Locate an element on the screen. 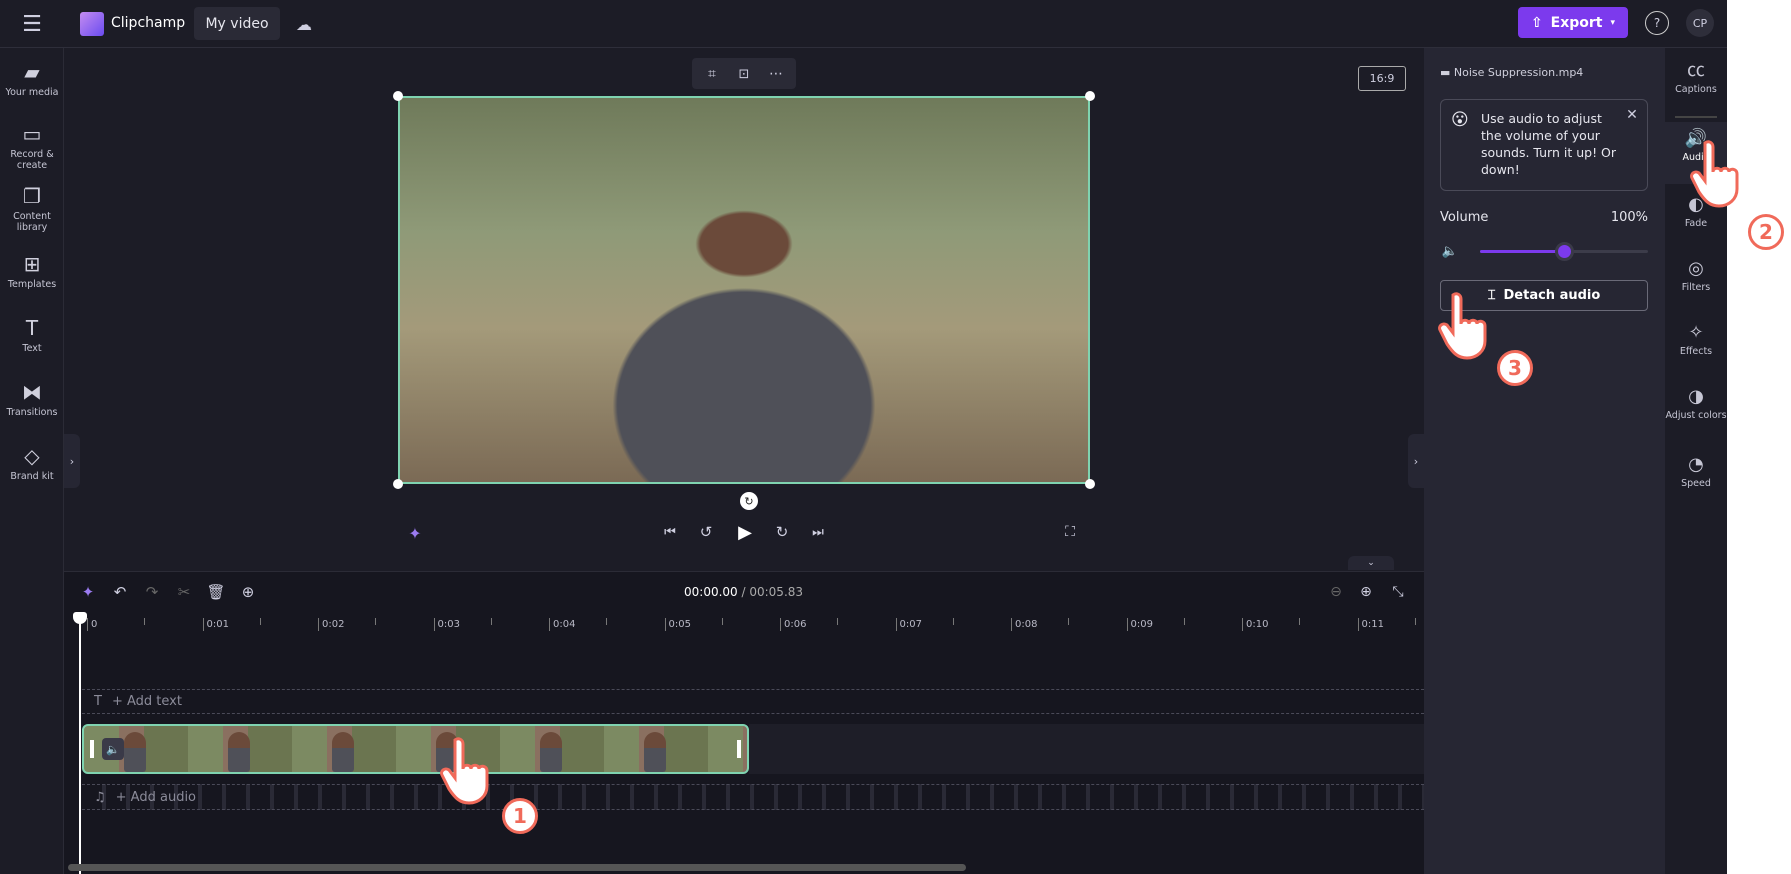 Image resolution: width=1791 pixels, height=874 pixels. ruler-tick: 0:01 is located at coordinates (215, 624).